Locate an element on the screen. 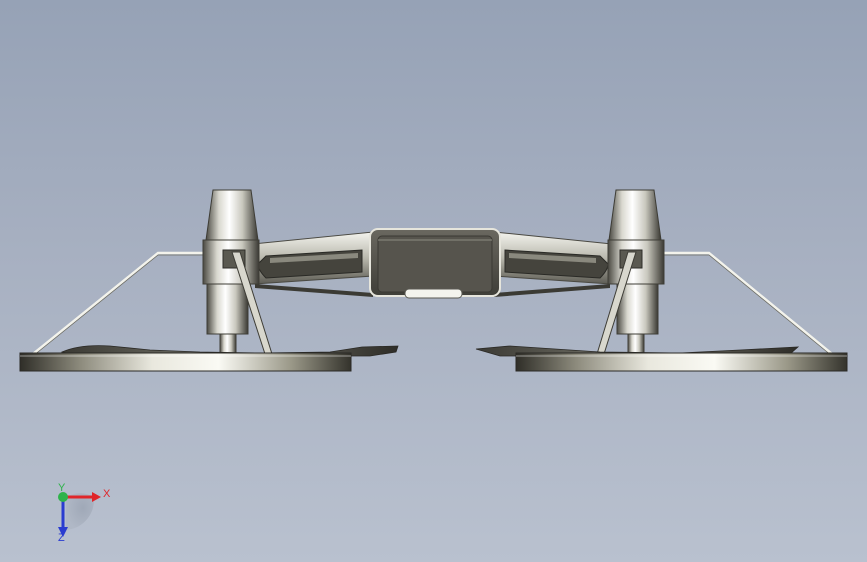 The width and height of the screenshot is (867, 562). center-body is located at coordinates (435, 263).